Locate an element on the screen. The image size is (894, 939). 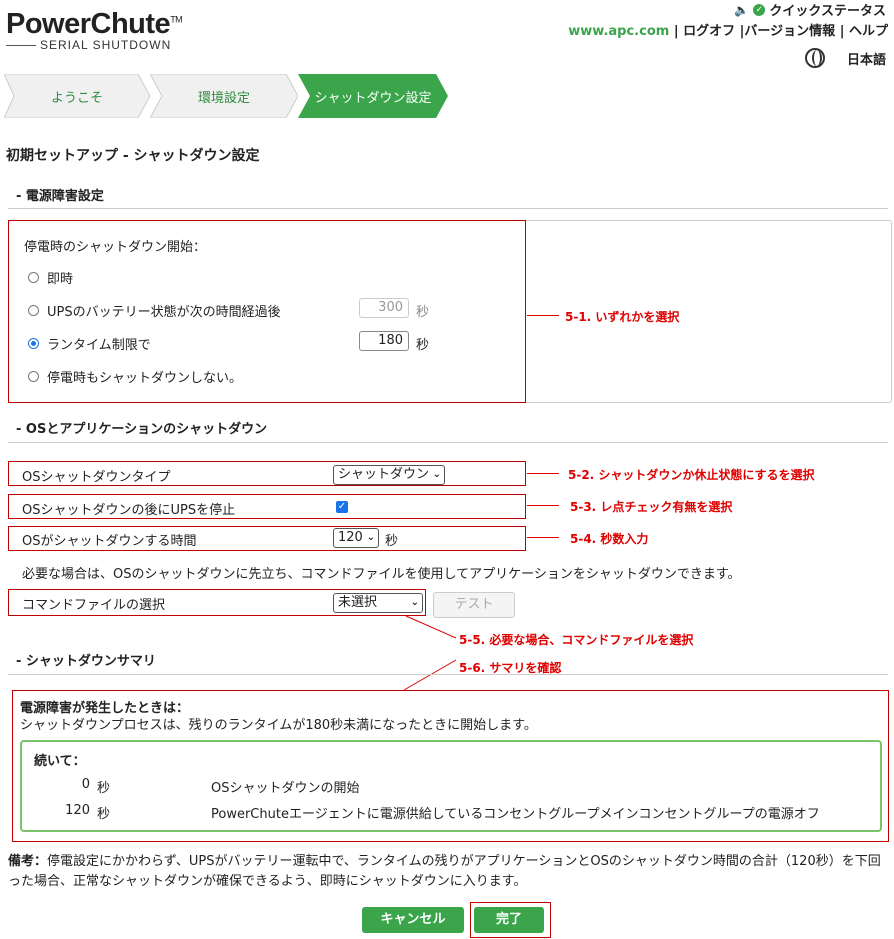
shutdown-start-label: 停電時のシャットダウン開始： is located at coordinates (115, 247).